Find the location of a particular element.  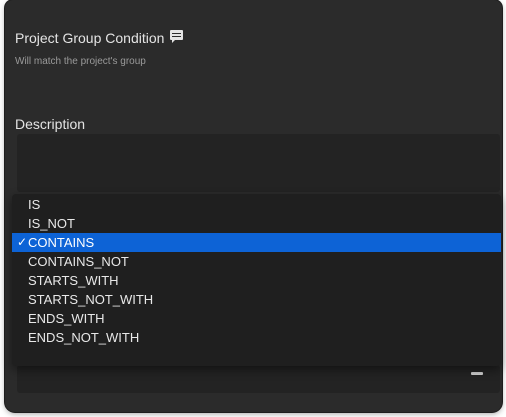

menu-option-starts-not-with: STARTS_NOT_WITH is located at coordinates (256, 299).